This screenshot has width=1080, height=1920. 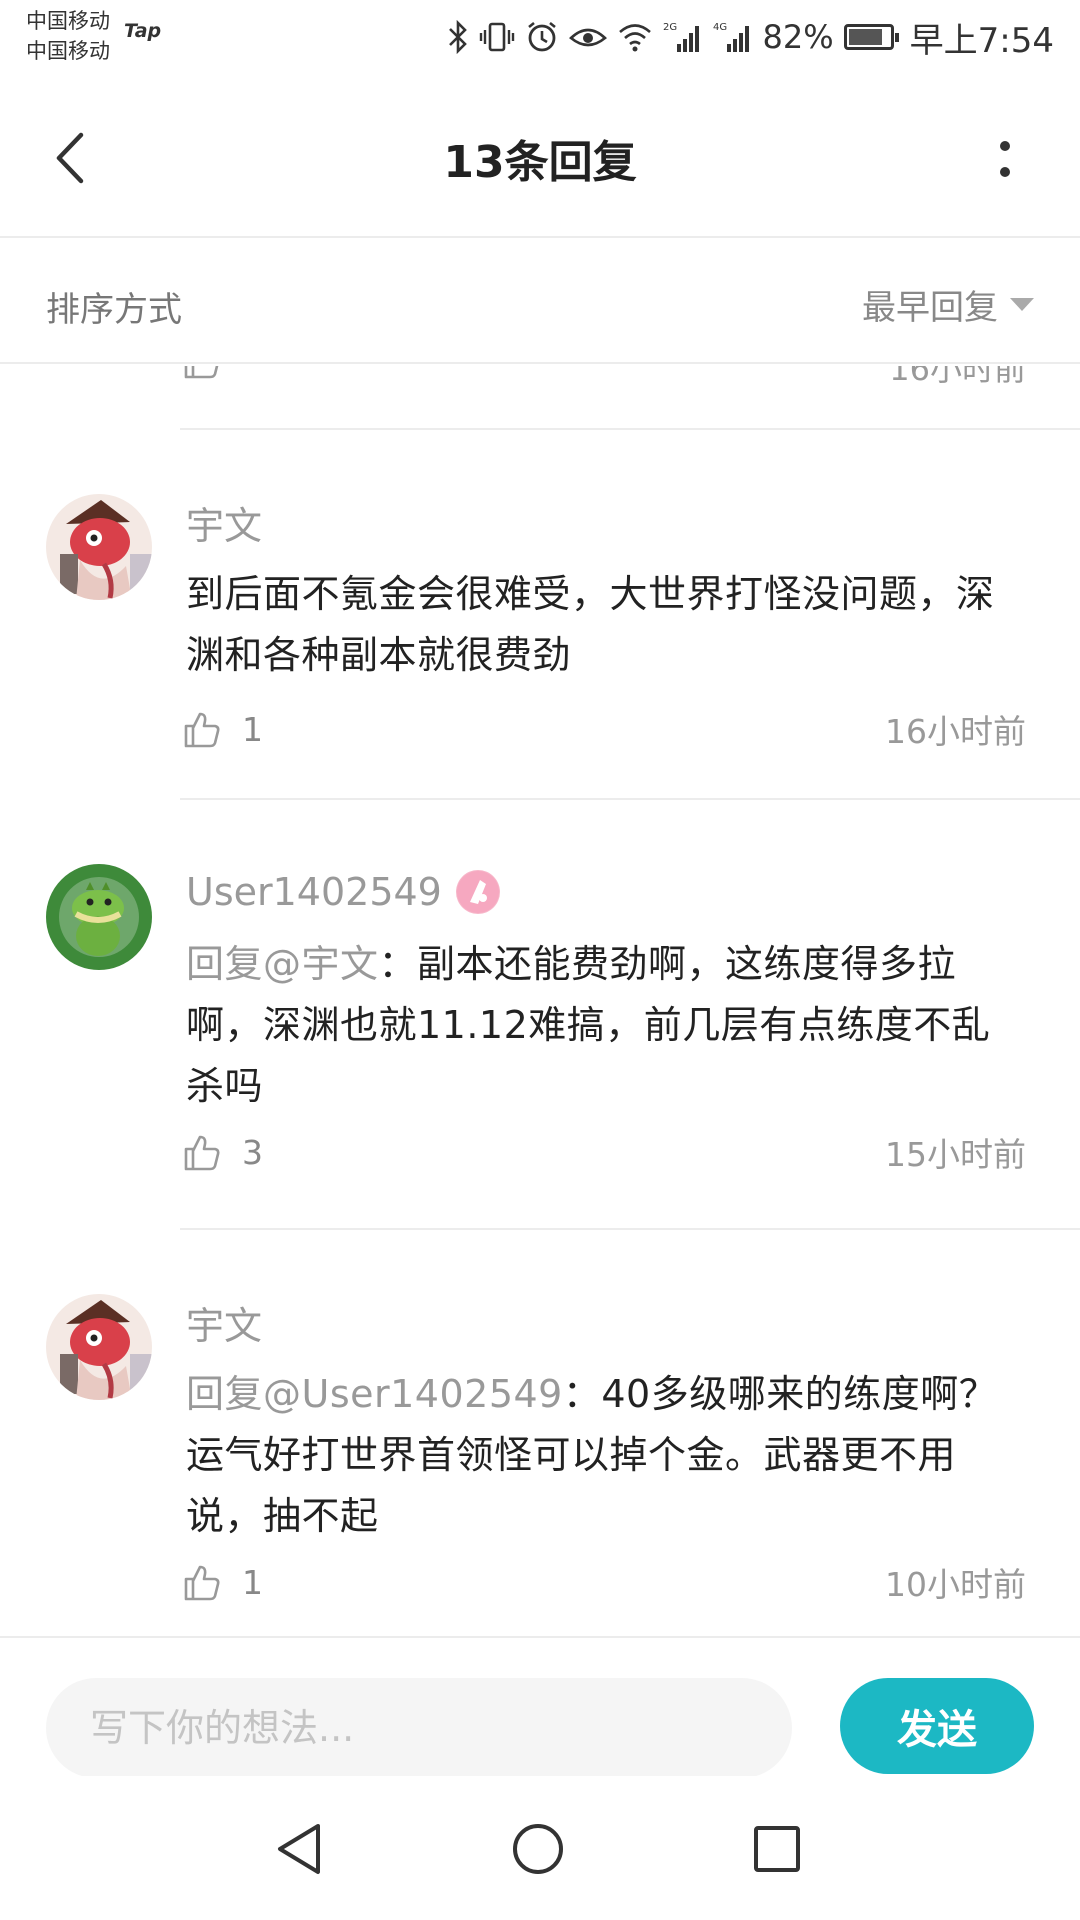 I want to click on carrier-1: 中国移动, so click(x=68, y=21).